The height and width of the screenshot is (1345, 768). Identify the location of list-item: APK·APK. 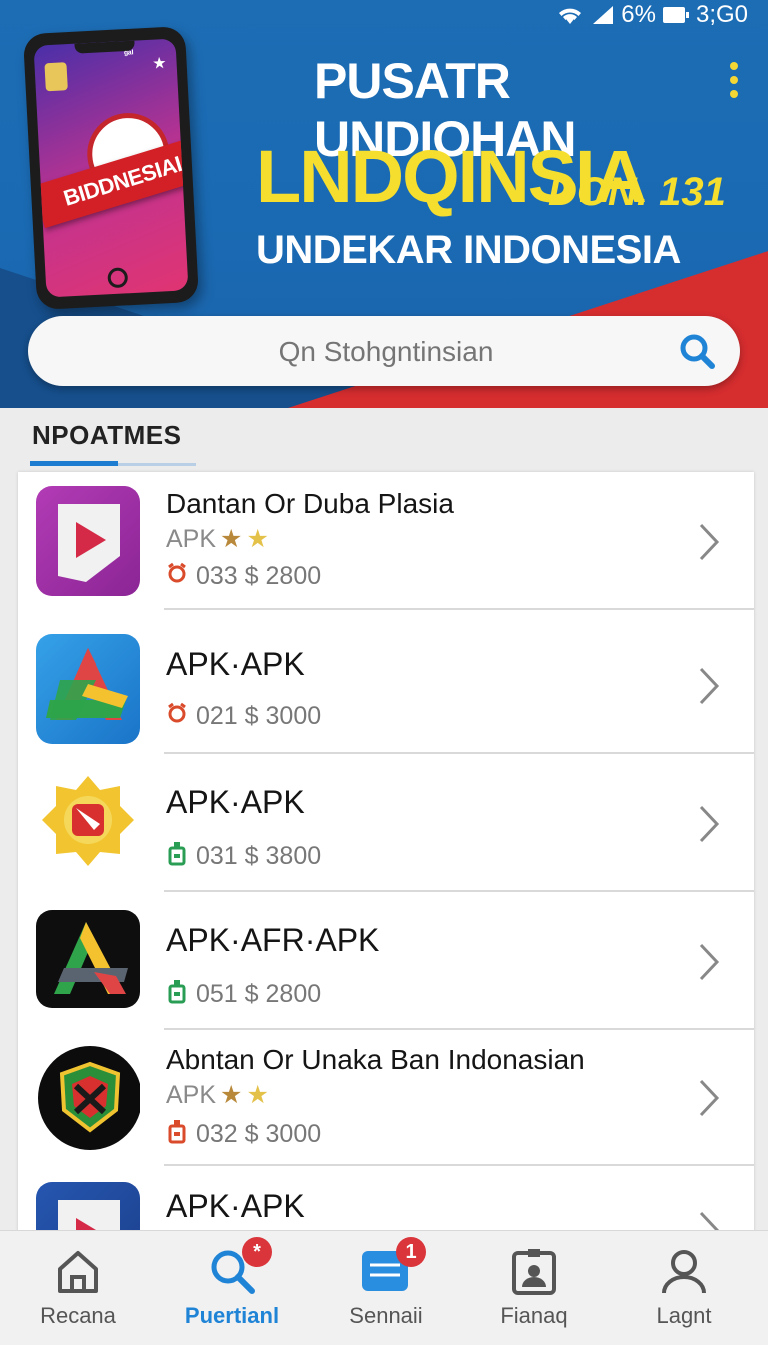
(386, 1199).